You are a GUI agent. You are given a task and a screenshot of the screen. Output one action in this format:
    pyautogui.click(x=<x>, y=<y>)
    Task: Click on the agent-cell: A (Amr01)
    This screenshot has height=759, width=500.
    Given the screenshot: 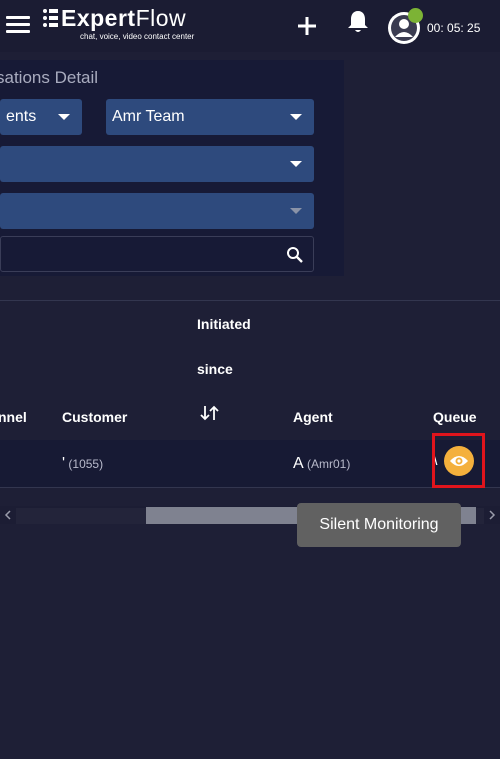 What is the action you would take?
    pyautogui.click(x=321, y=464)
    